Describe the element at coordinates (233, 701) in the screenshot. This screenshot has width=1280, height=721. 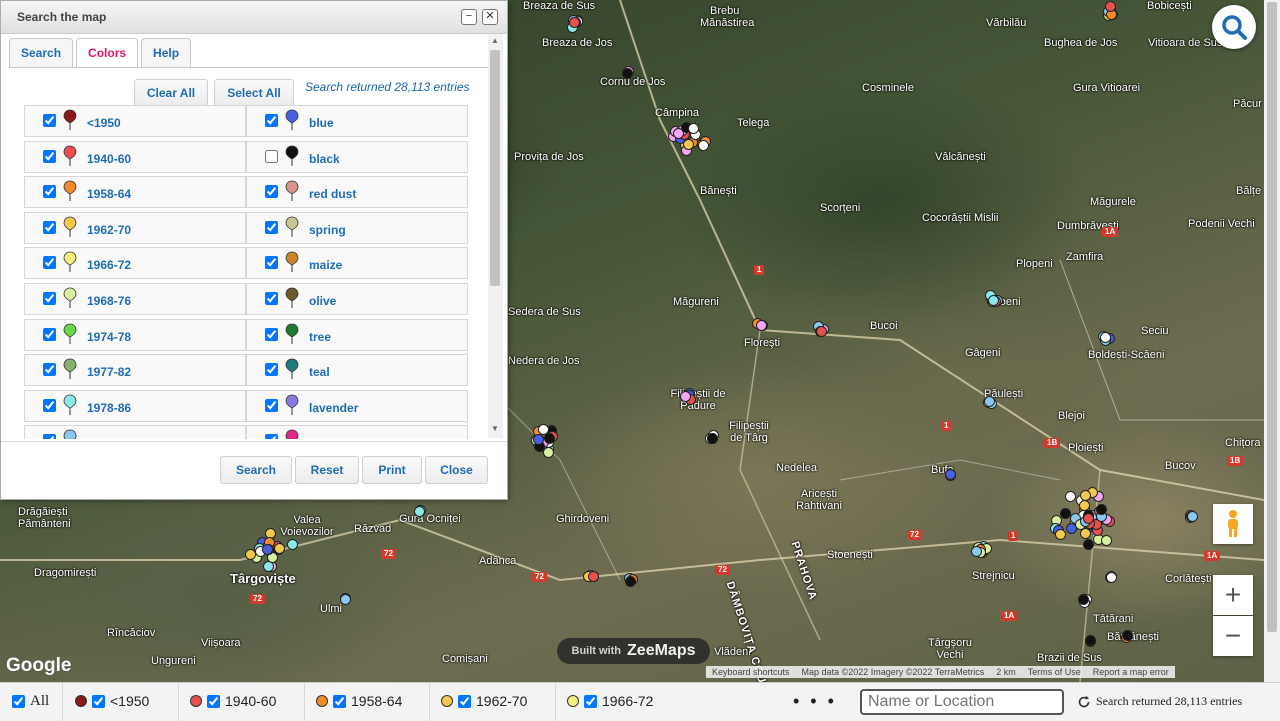
I see `legend-item: 1940-60` at that location.